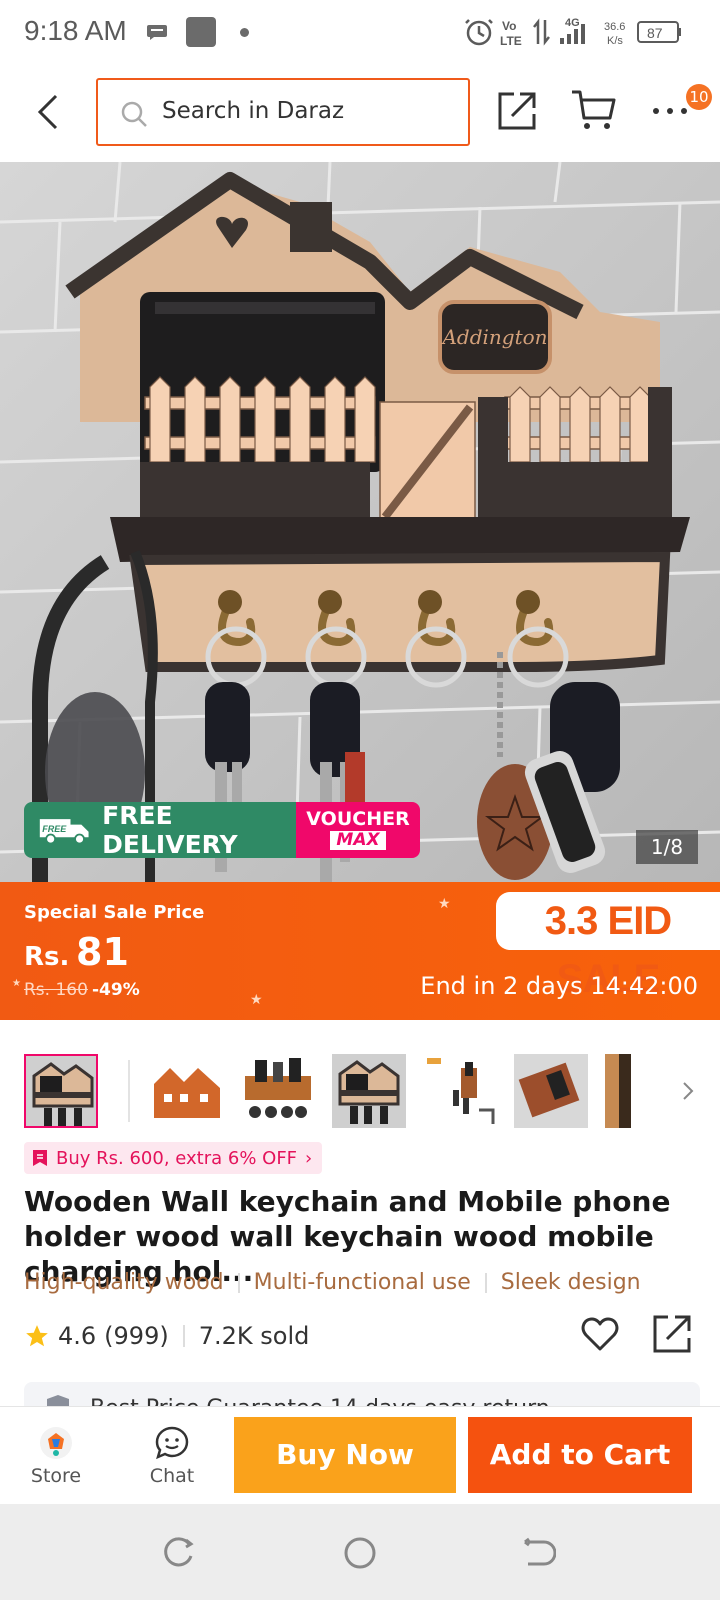  I want to click on delivery-truck-icon: FREE, so click(64, 832).